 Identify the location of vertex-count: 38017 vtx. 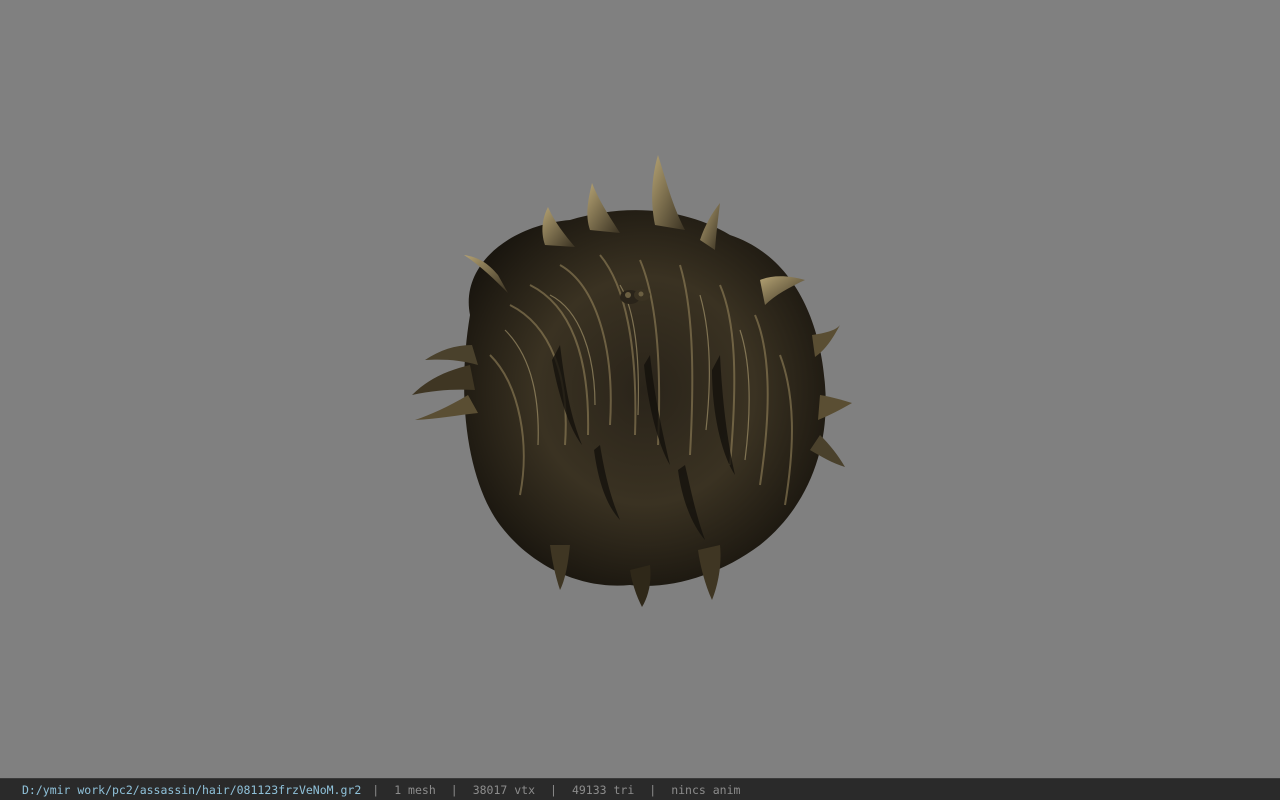
(503, 789).